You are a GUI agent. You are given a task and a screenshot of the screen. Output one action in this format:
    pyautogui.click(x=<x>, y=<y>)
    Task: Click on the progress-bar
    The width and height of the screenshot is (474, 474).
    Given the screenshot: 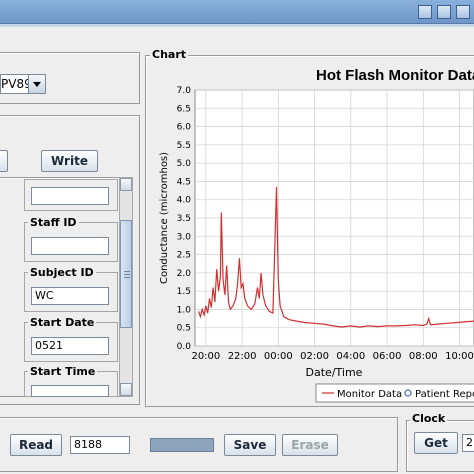 What is the action you would take?
    pyautogui.click(x=182, y=445)
    